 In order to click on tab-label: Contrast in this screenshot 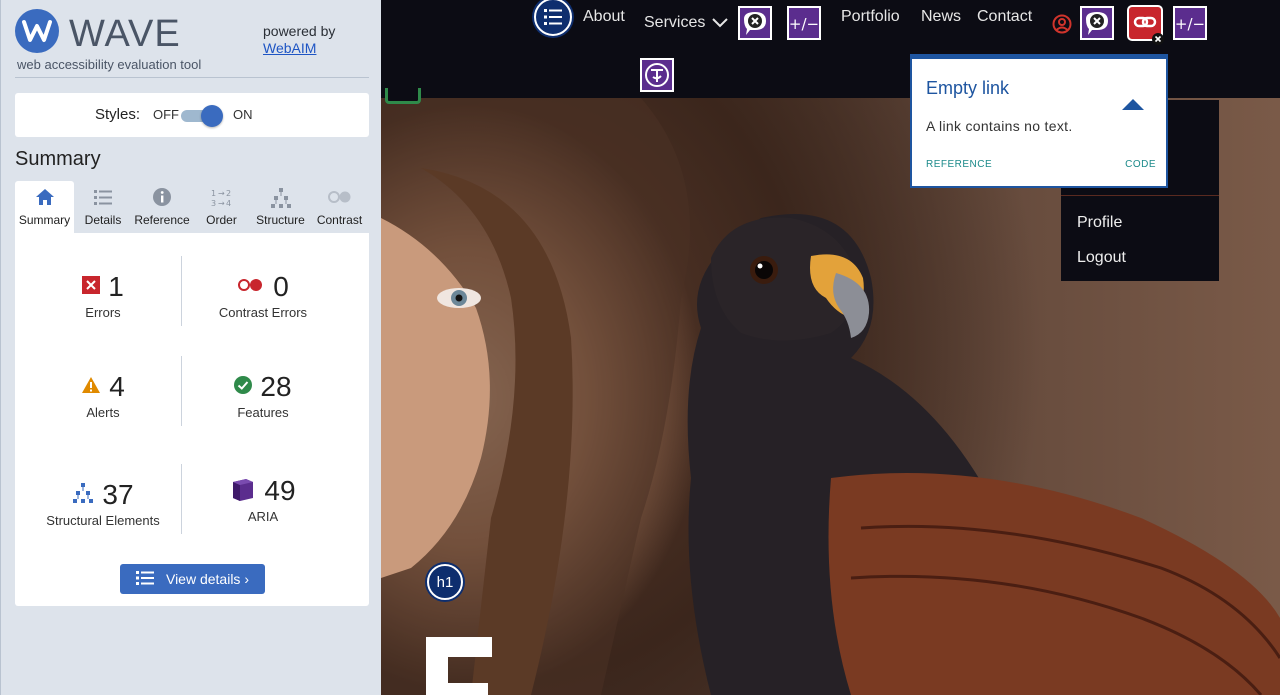, I will do `click(339, 220)`.